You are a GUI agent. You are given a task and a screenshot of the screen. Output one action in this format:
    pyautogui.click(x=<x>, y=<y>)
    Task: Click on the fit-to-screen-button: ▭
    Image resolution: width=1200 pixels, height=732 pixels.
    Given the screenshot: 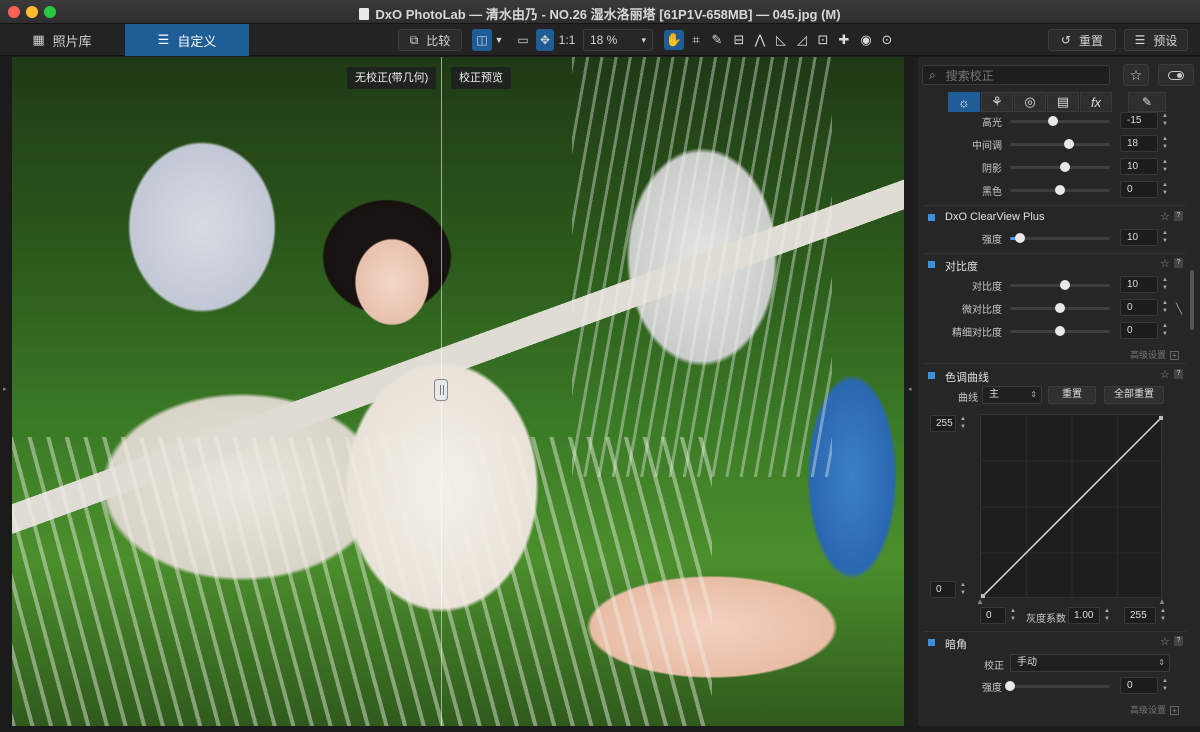 What is the action you would take?
    pyautogui.click(x=523, y=40)
    